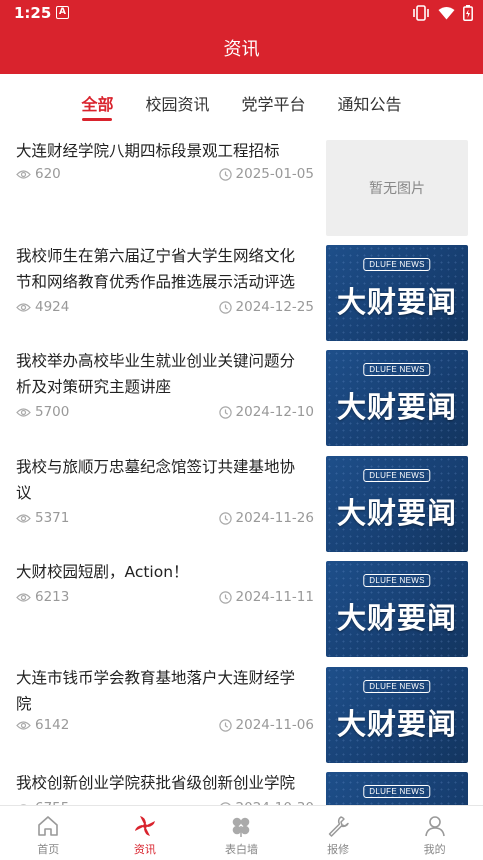  What do you see at coordinates (52, 412) in the screenshot?
I see `view-count: 5700` at bounding box center [52, 412].